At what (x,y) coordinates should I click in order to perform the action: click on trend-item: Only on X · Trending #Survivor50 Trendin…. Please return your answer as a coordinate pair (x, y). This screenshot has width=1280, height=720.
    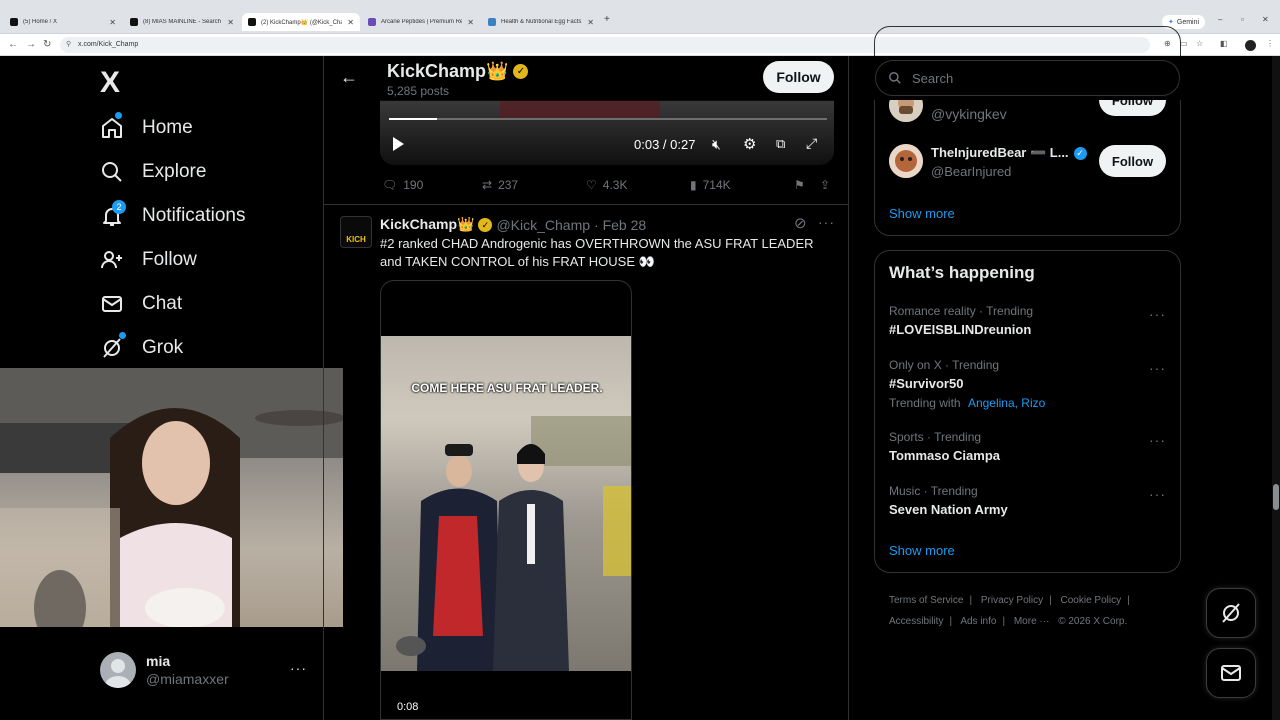
    Looking at the image, I should click on (1029, 384).